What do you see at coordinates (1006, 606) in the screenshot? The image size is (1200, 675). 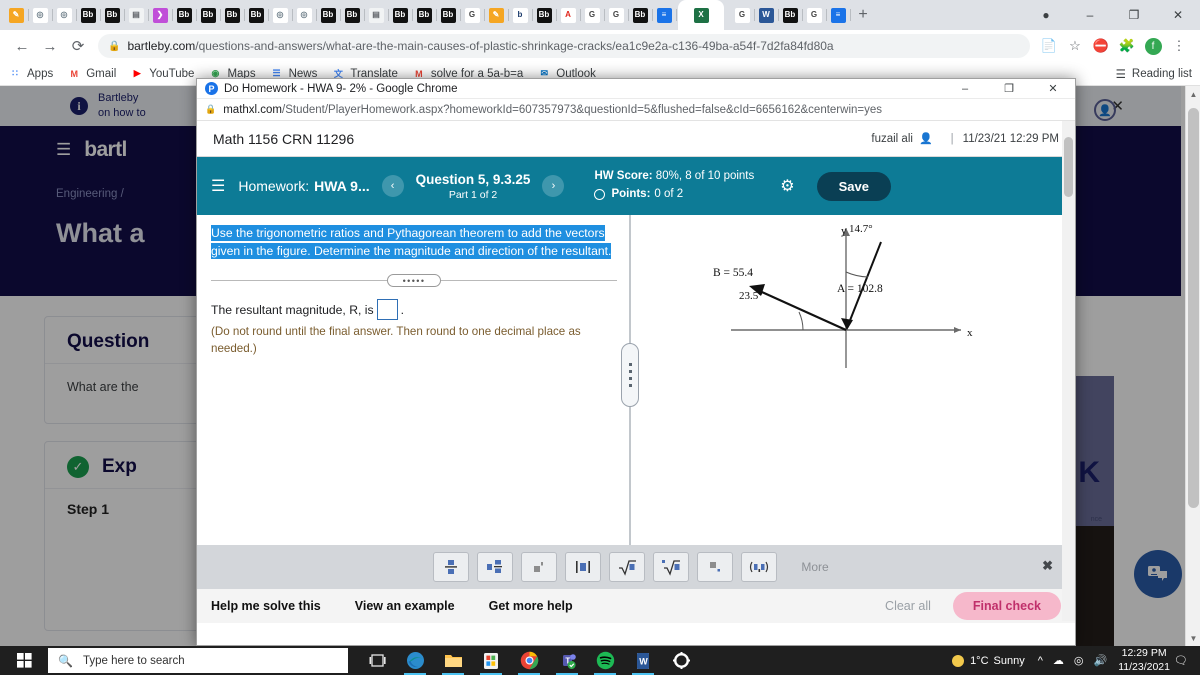 I see `final-check-button: Final check` at bounding box center [1006, 606].